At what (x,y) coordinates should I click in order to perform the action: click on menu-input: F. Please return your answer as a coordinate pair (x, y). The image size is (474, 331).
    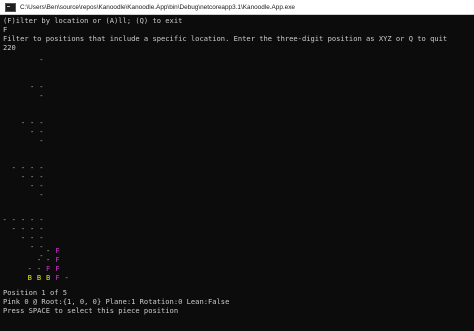
    Looking at the image, I should click on (5, 29).